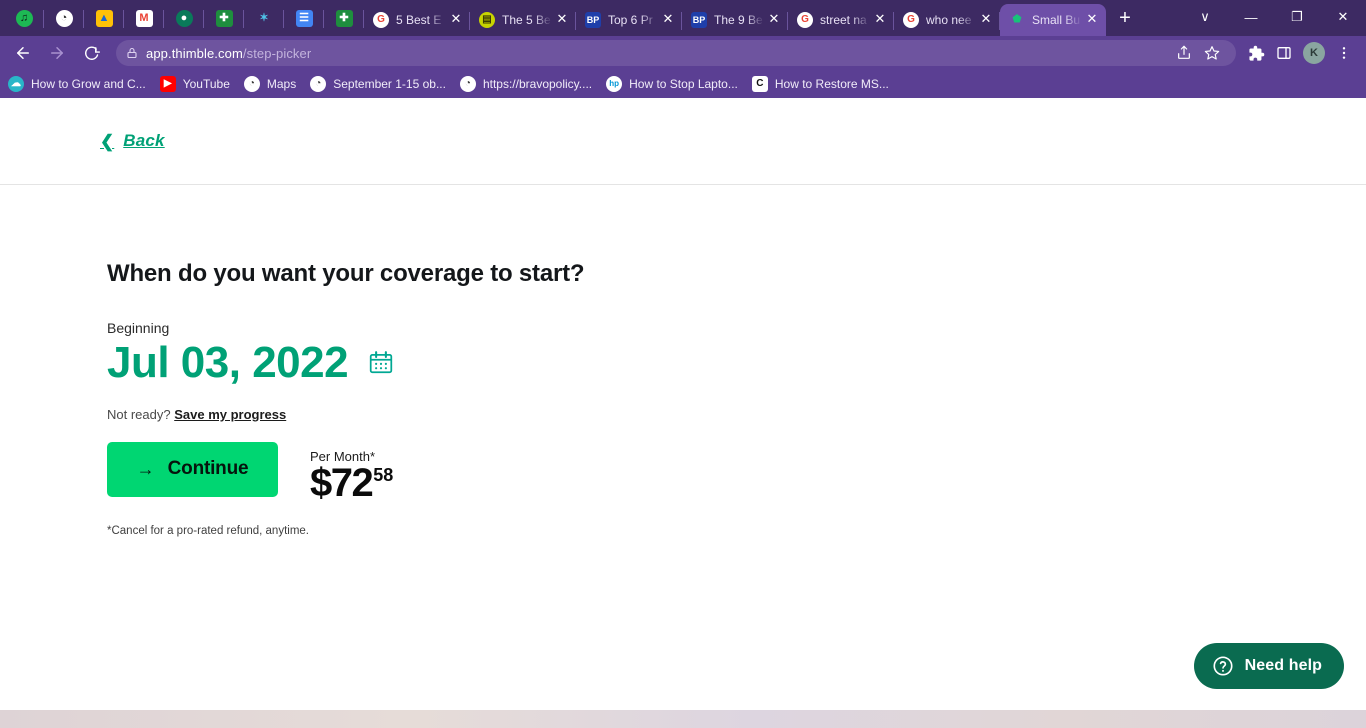 The width and height of the screenshot is (1366, 728). What do you see at coordinates (230, 414) in the screenshot?
I see `save-my-progress-link: Save my progress` at bounding box center [230, 414].